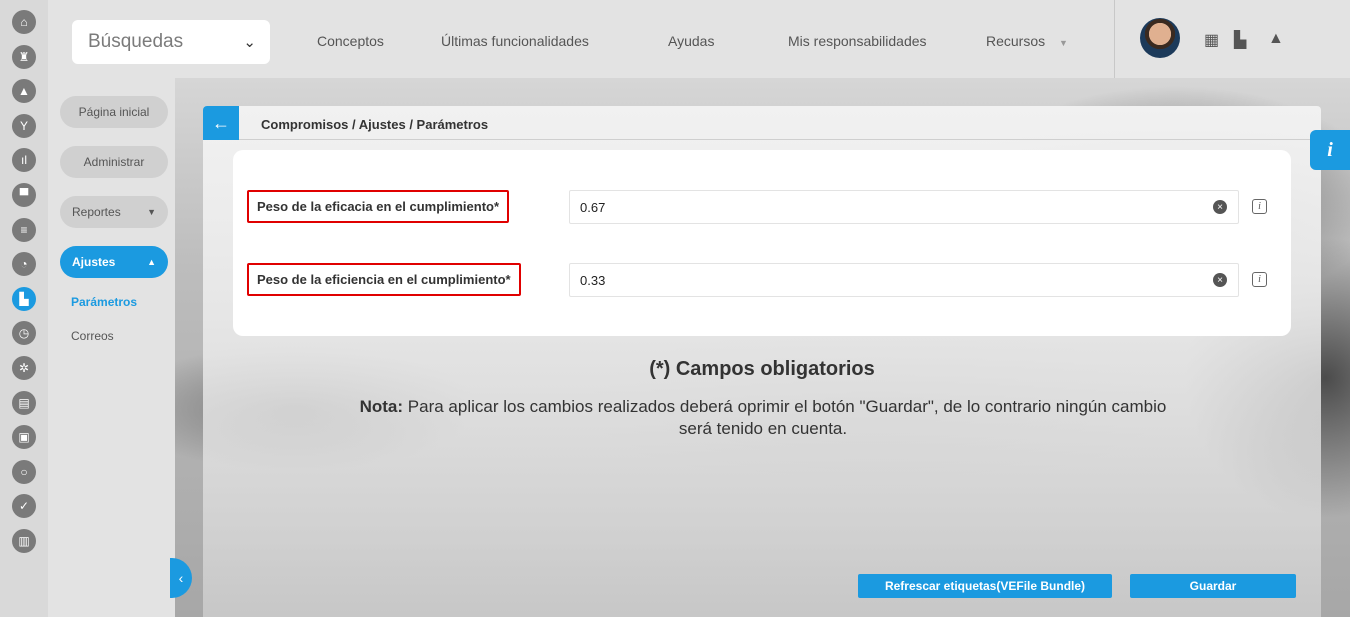 Image resolution: width=1350 pixels, height=617 pixels. I want to click on caret-up-icon: ▲, so click(151, 262).